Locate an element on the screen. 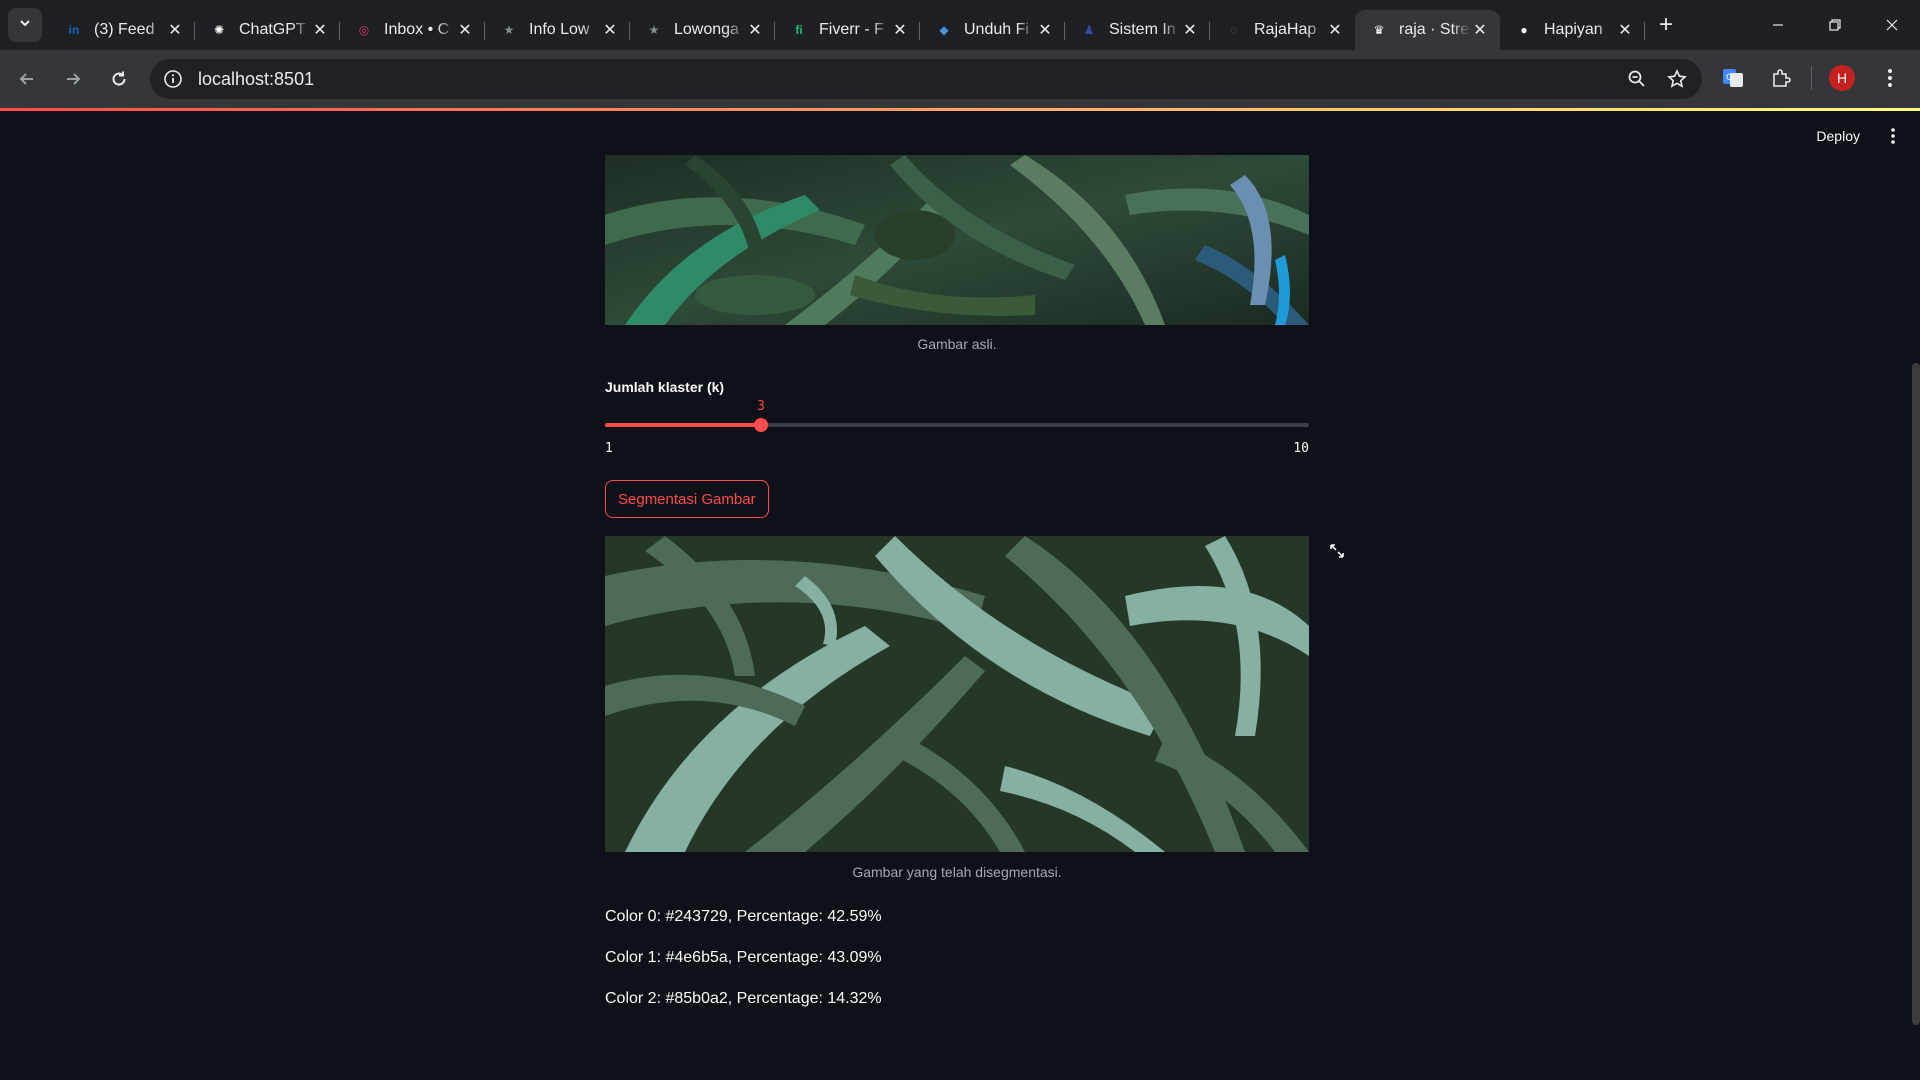 The height and width of the screenshot is (1080, 1920). browser-tab: ★ Lowonga ✕ is located at coordinates (702, 30).